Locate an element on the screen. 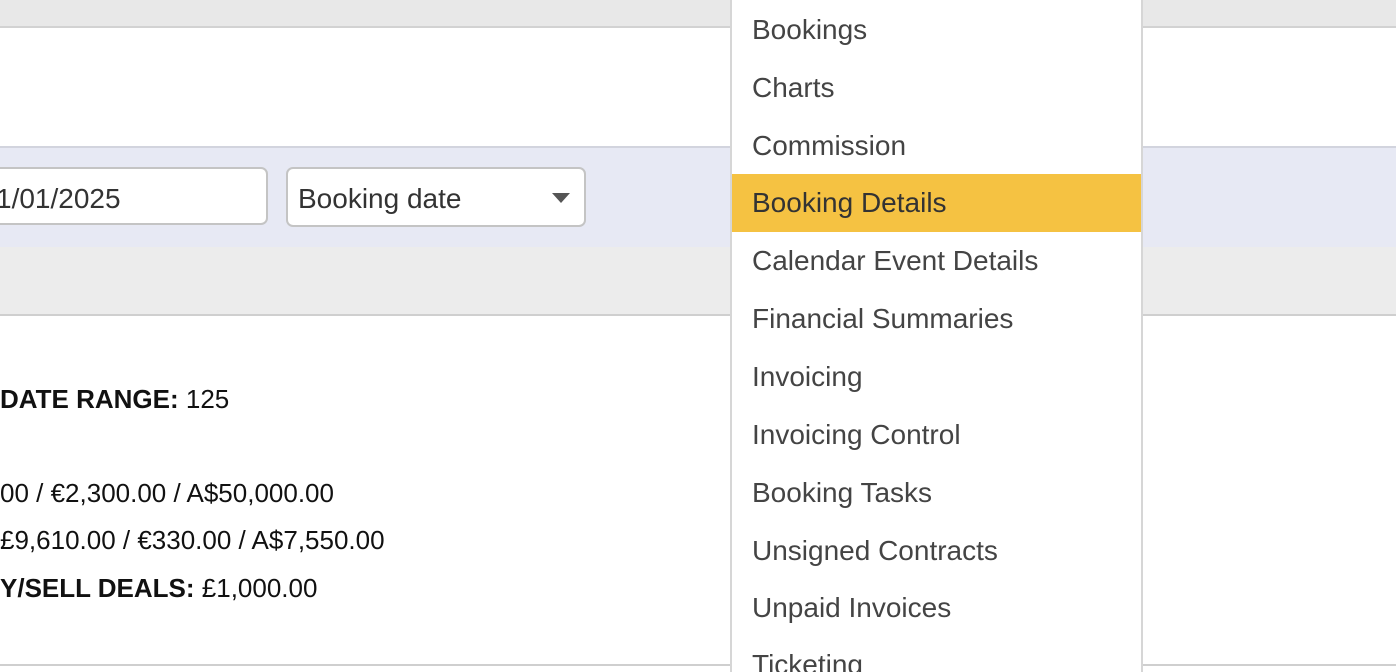 This screenshot has height=672, width=1396. menu-item-invoicing-control: Invoicing Control is located at coordinates (936, 435).